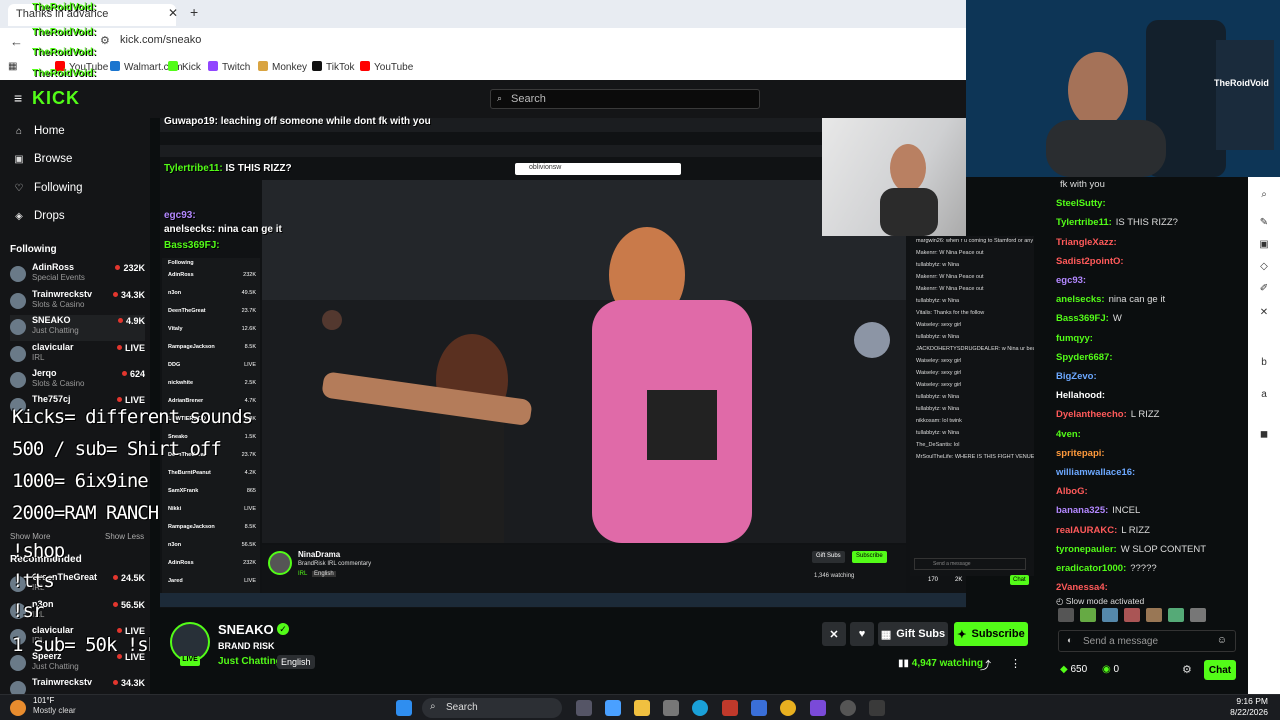  I want to click on file-explorer-icon, so click(642, 708).